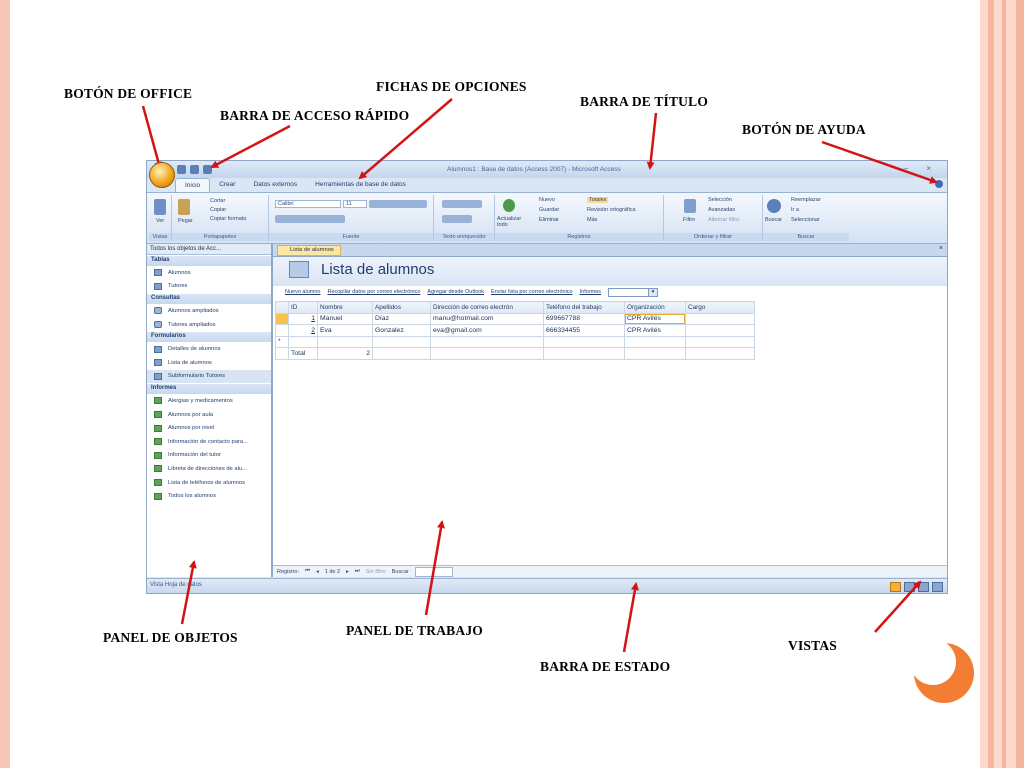 This screenshot has height=768, width=1024. What do you see at coordinates (630, 617) in the screenshot?
I see `arrow-status-bar` at bounding box center [630, 617].